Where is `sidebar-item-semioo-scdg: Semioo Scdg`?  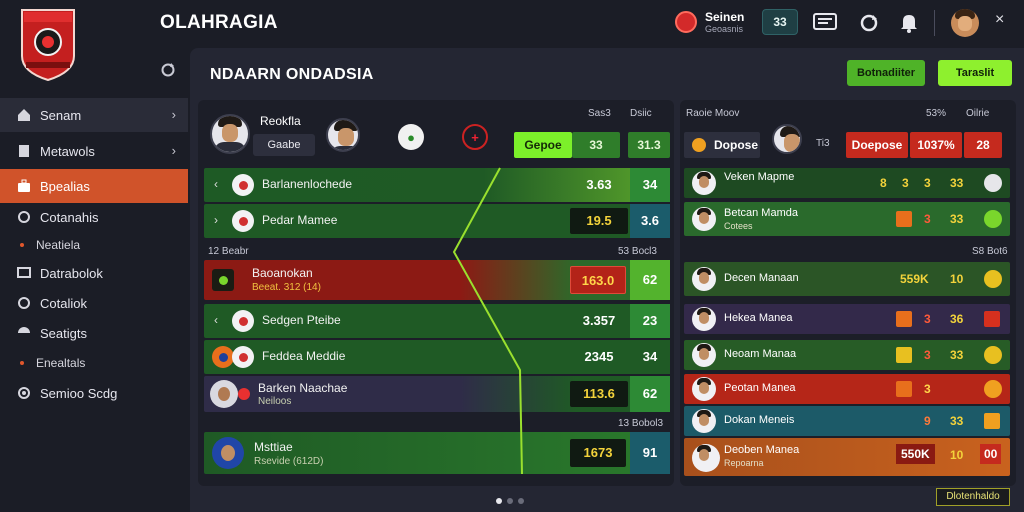 sidebar-item-semioo-scdg: Semioo Scdg is located at coordinates (94, 393).